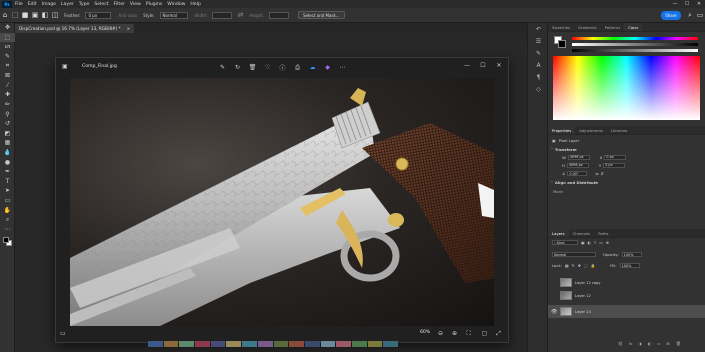 The width and height of the screenshot is (705, 352). What do you see at coordinates (700, 15) in the screenshot?
I see `workspace-icon: ▭` at bounding box center [700, 15].